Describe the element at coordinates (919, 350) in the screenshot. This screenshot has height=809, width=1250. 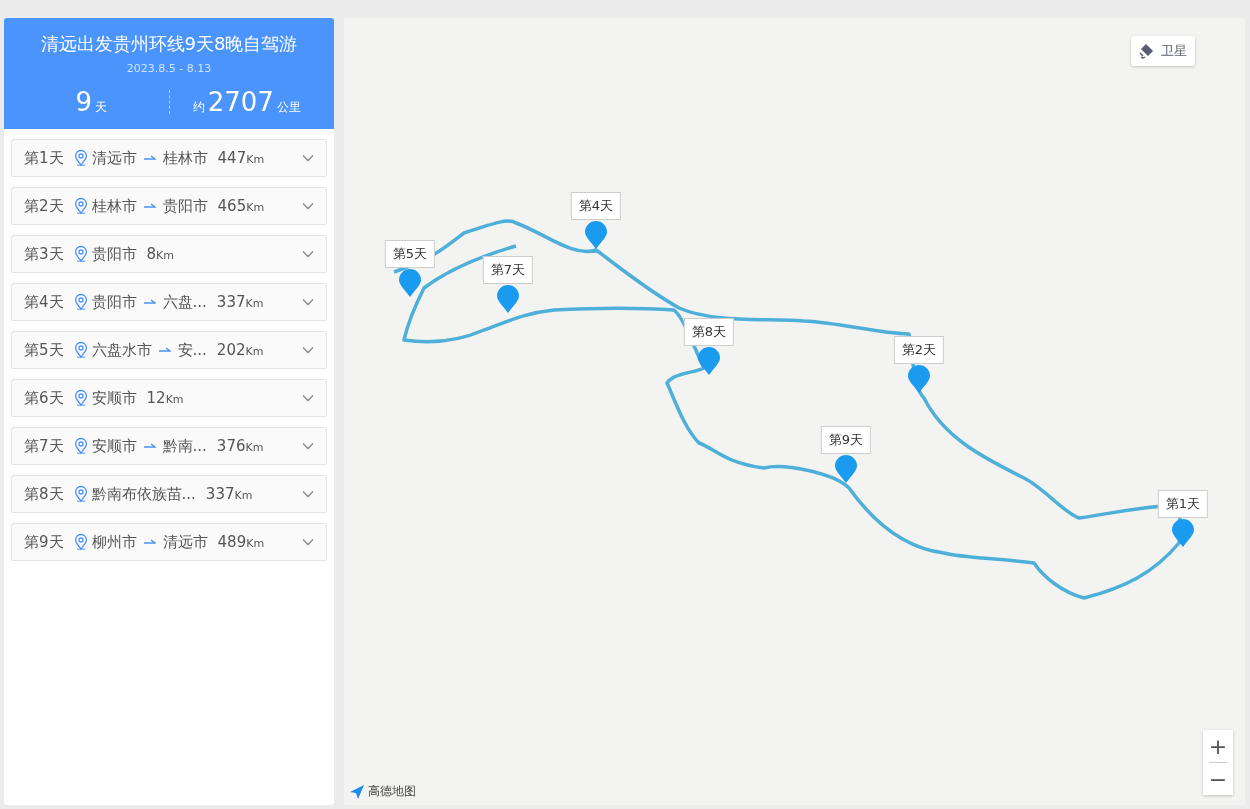
I see `marker-label: 第2天` at that location.